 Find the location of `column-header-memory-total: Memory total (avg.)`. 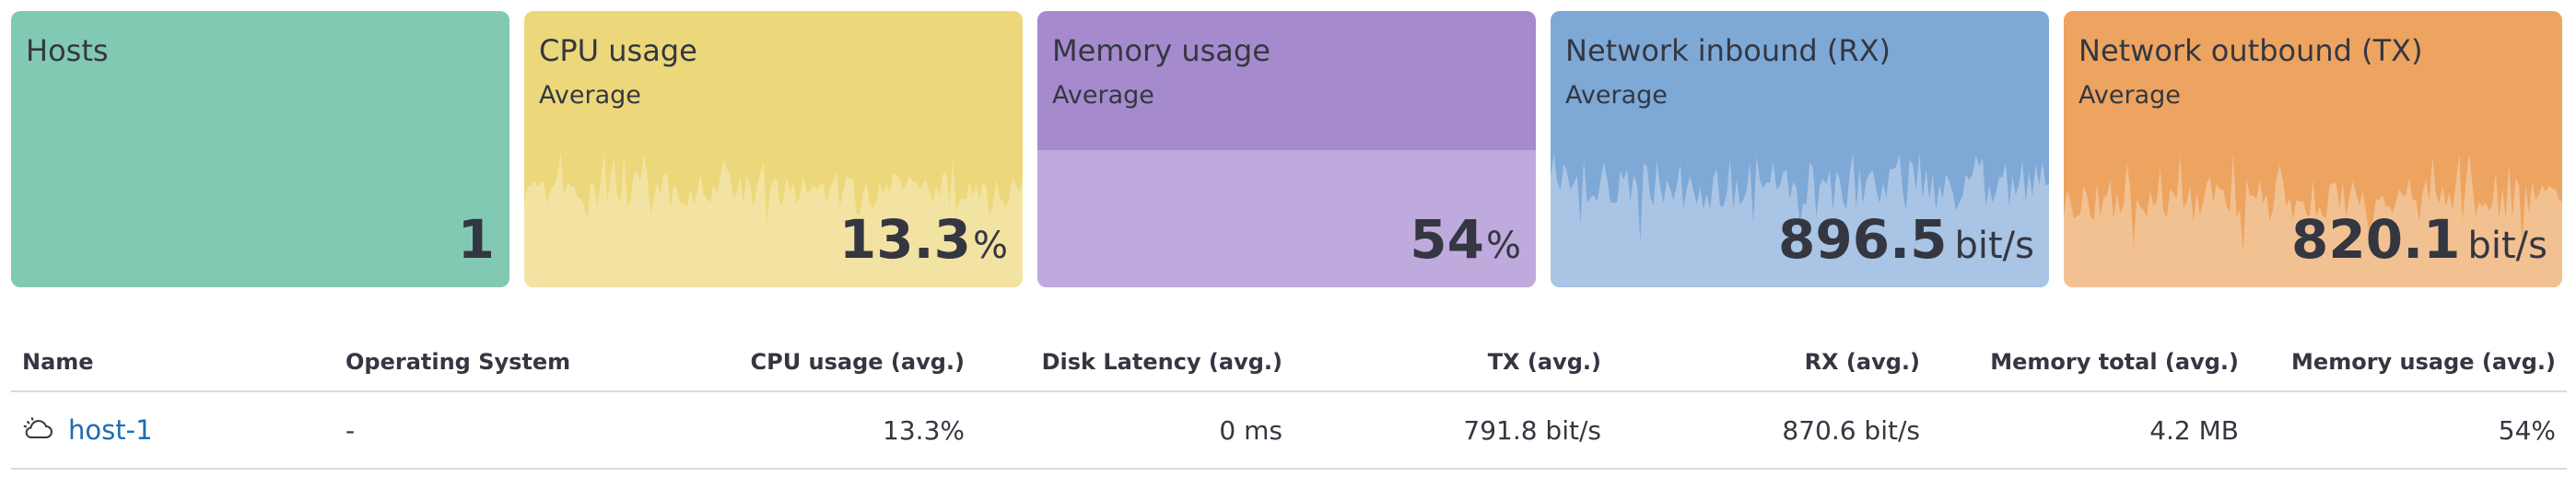

column-header-memory-total: Memory total (avg.) is located at coordinates (2079, 363).